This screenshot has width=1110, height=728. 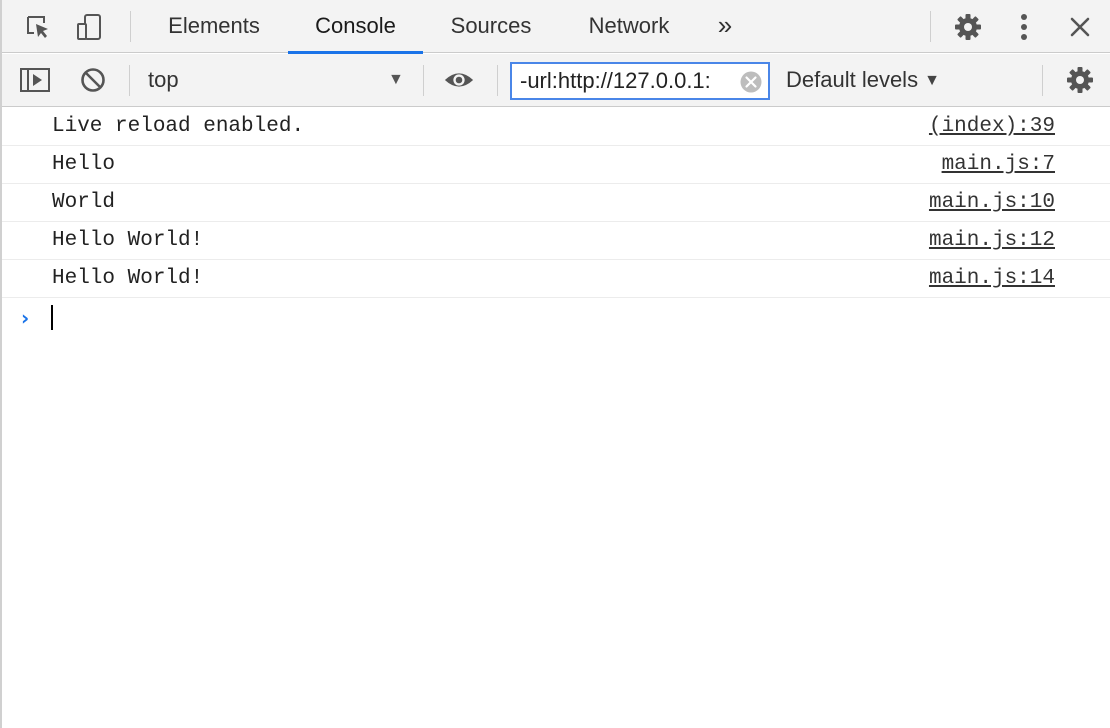 I want to click on live-expression-eye-icon, so click(x=459, y=80).